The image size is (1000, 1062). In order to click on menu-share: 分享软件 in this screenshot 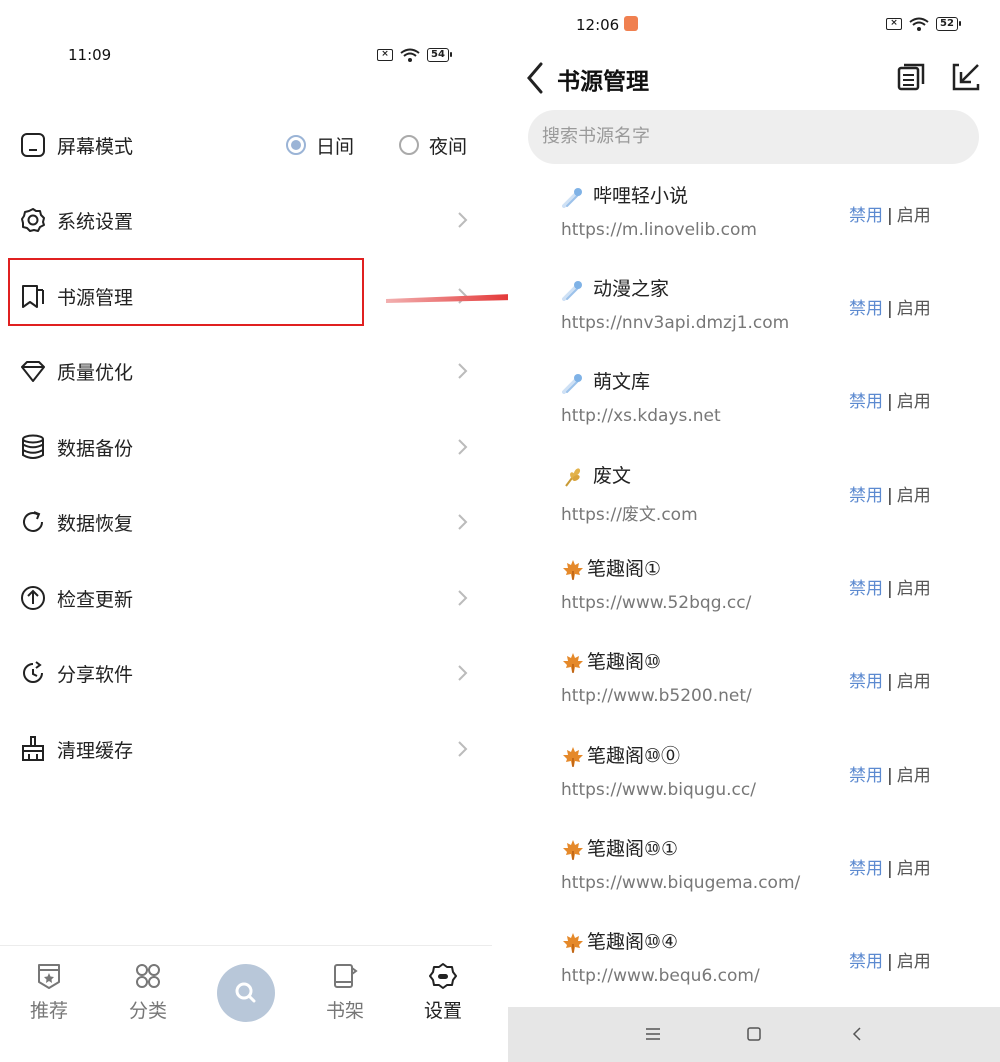, I will do `click(246, 673)`.